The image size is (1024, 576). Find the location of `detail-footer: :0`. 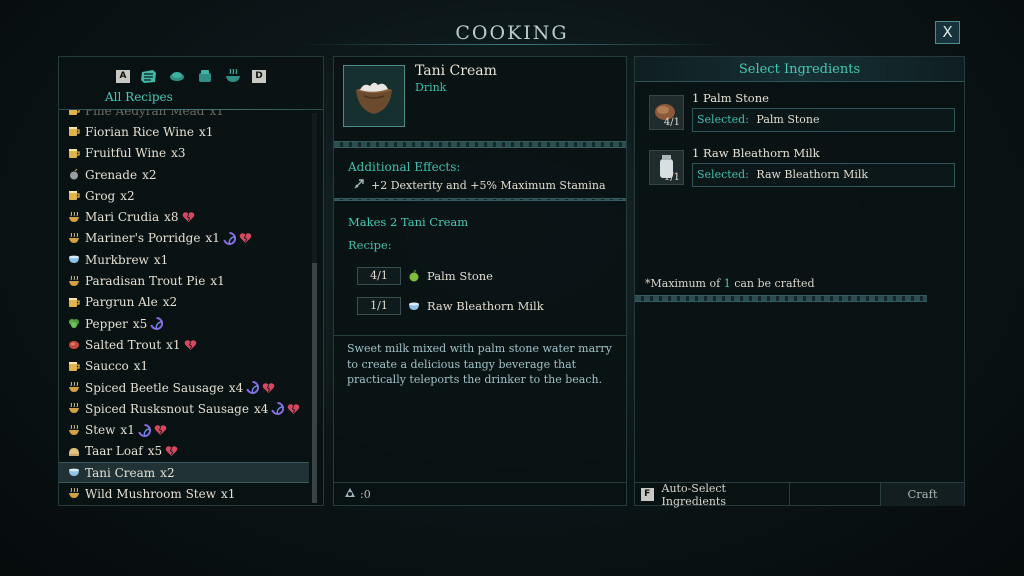

detail-footer: :0 is located at coordinates (480, 493).